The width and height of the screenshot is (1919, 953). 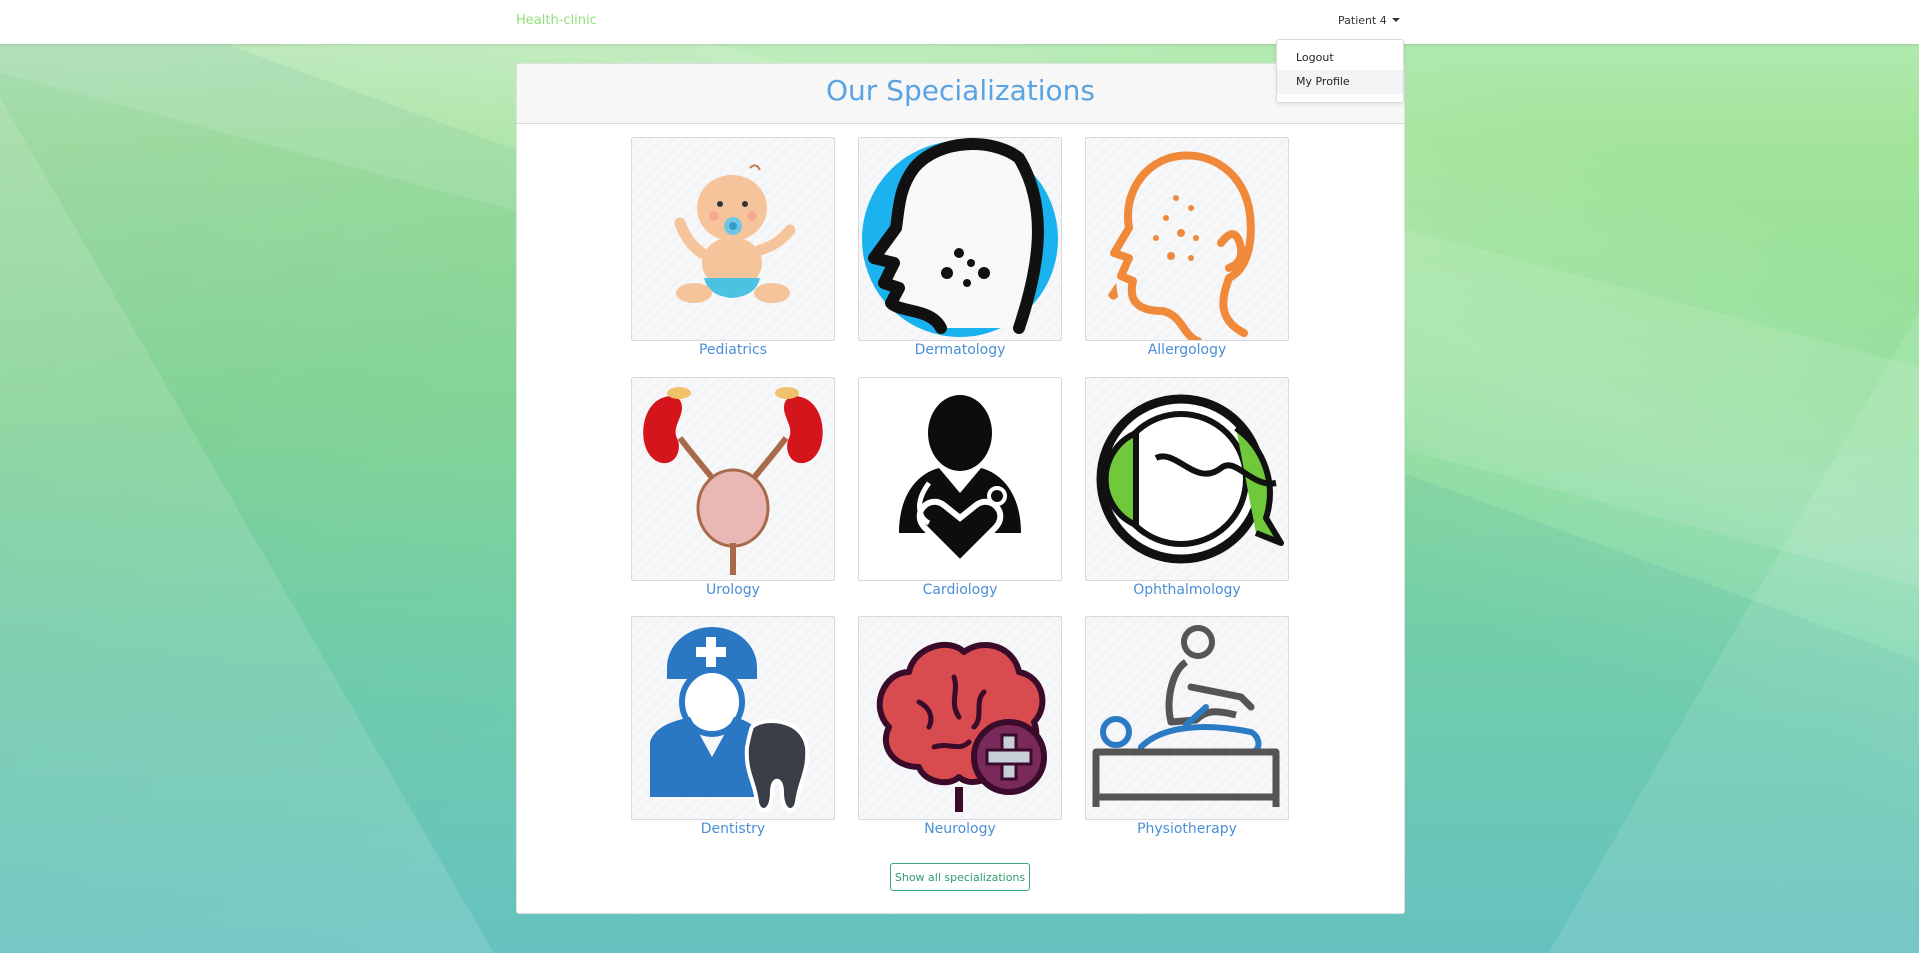 I want to click on user-name: Patient 4, so click(x=1362, y=20).